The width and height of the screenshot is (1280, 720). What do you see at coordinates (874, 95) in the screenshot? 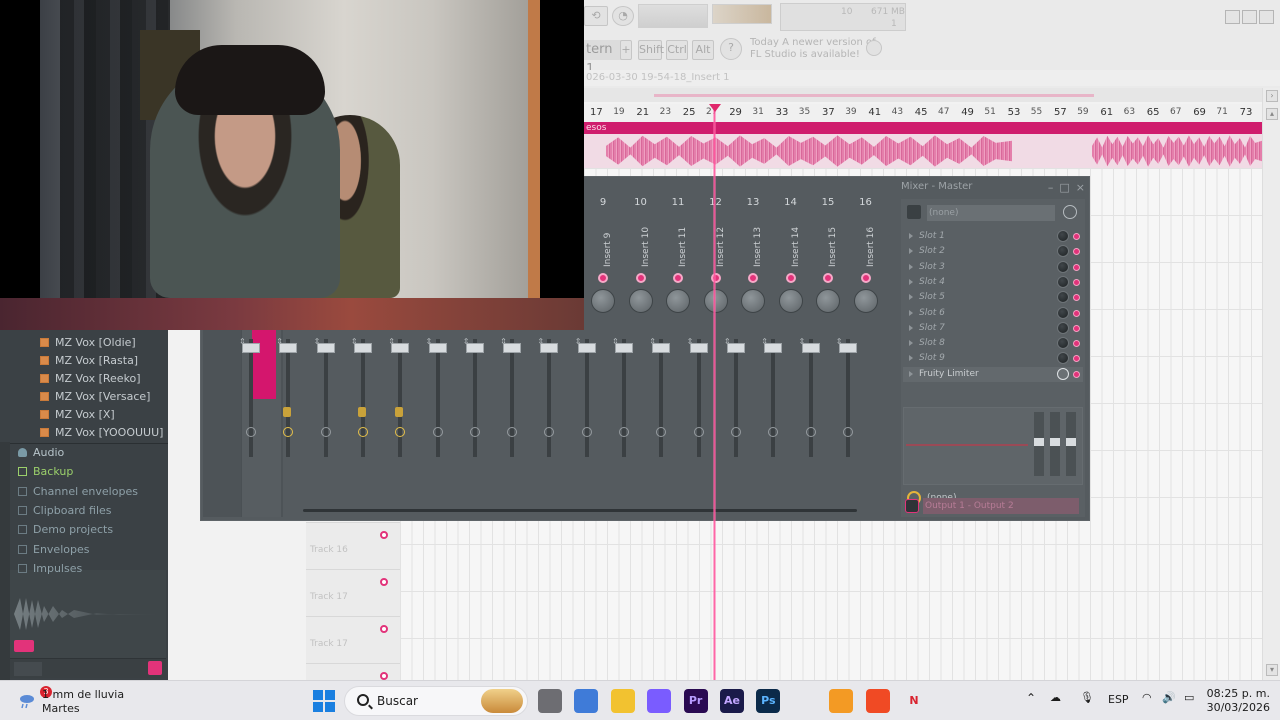
I see `playlist-scroll-thumb` at bounding box center [874, 95].